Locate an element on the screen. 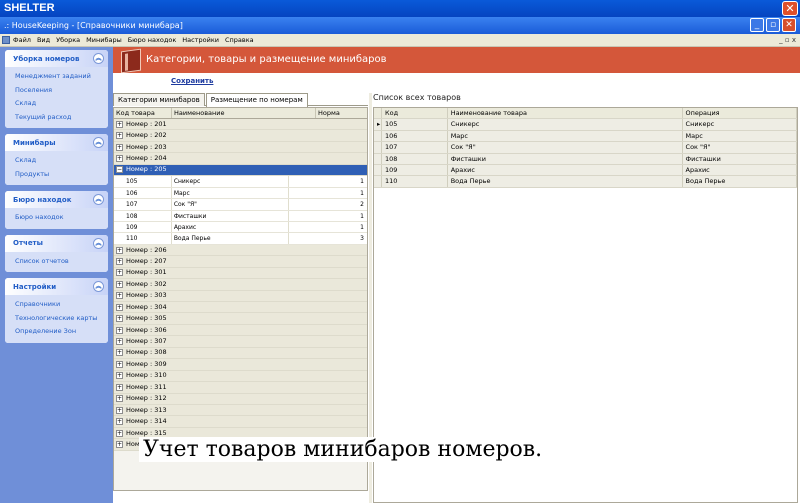 This screenshot has width=800, height=503. table-row: 106 Марс Марс is located at coordinates (585, 136).